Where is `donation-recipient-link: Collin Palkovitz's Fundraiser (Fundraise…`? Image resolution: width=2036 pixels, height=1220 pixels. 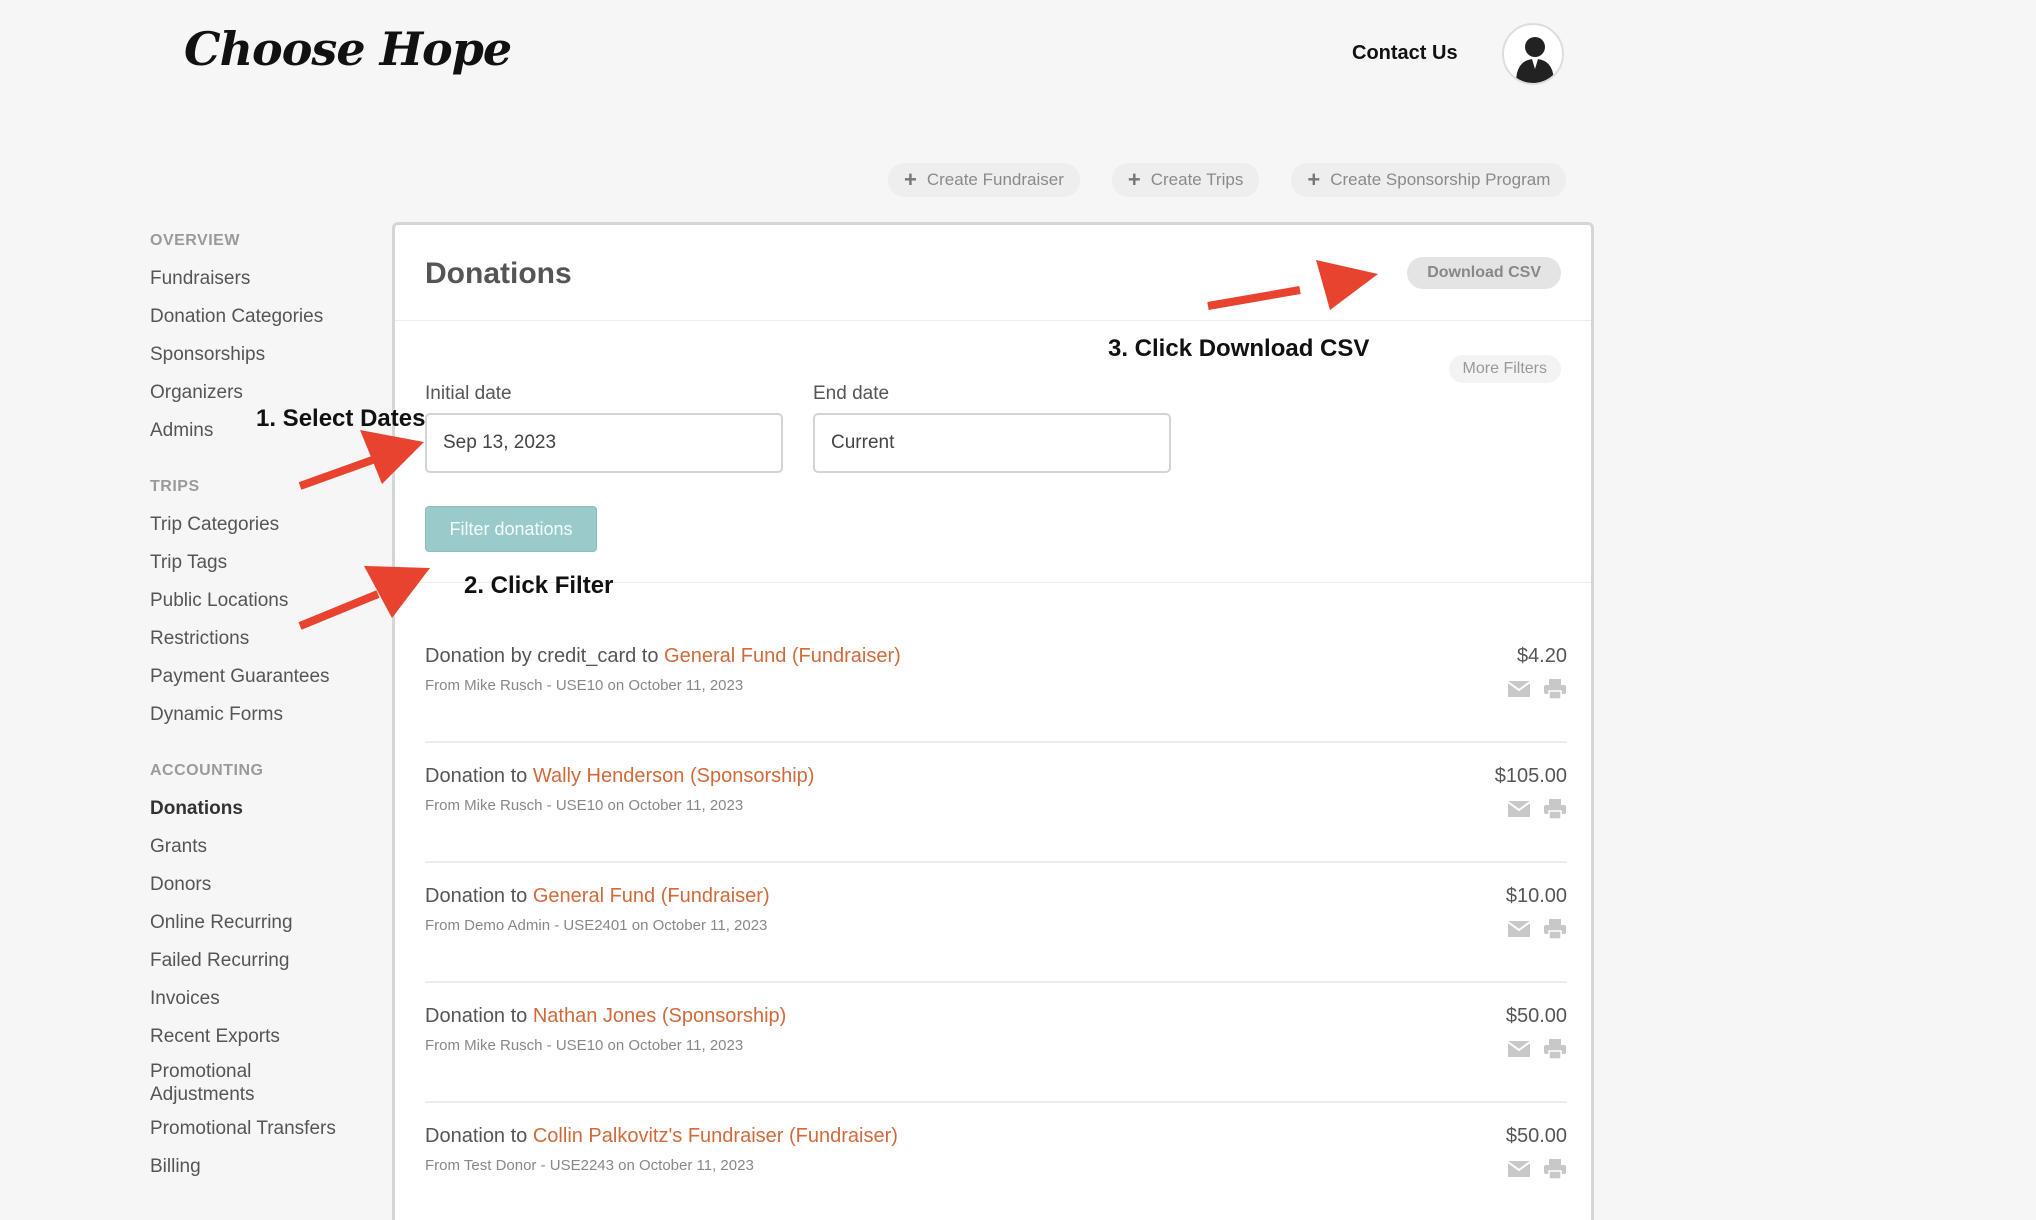 donation-recipient-link: Collin Palkovitz's Fundraiser (Fundraise… is located at coordinates (715, 1136).